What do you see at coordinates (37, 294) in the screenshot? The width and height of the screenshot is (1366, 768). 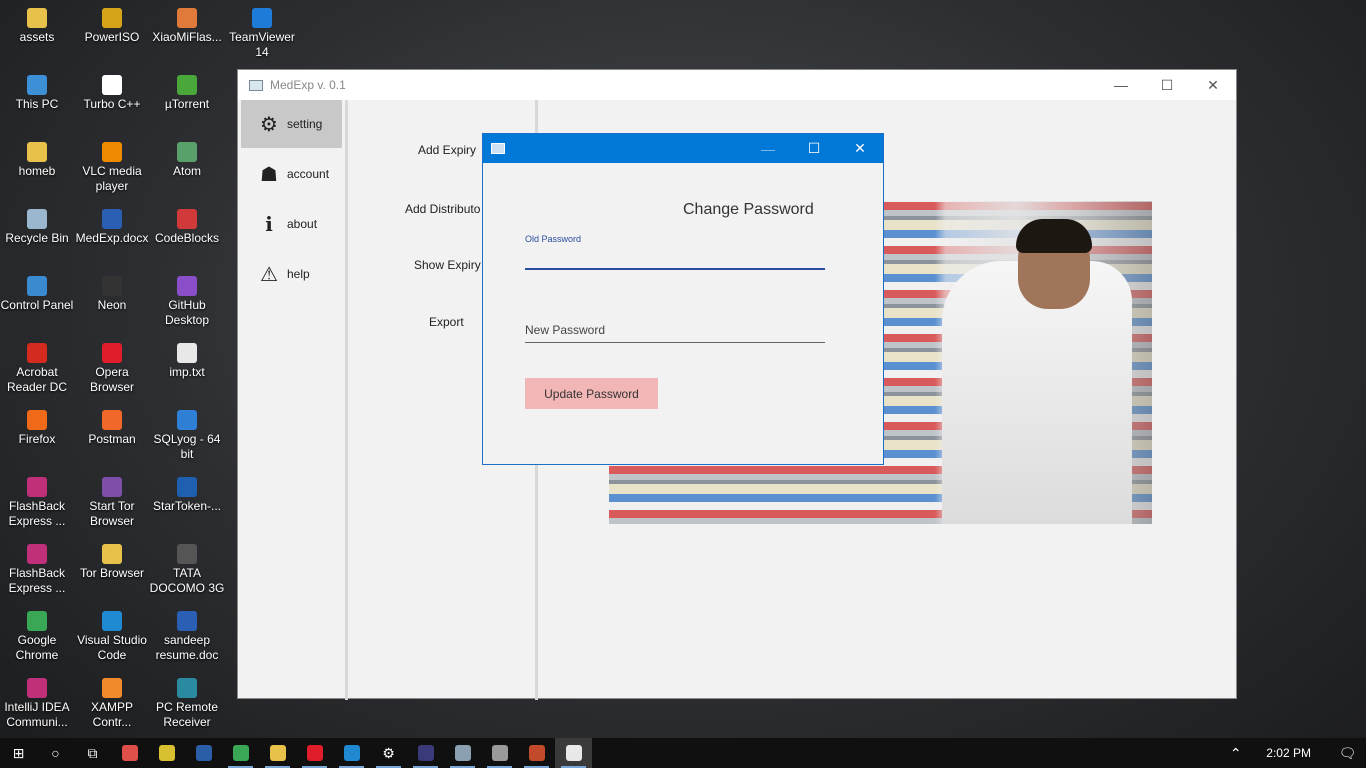 I see `desktop-icon: Control Panel` at bounding box center [37, 294].